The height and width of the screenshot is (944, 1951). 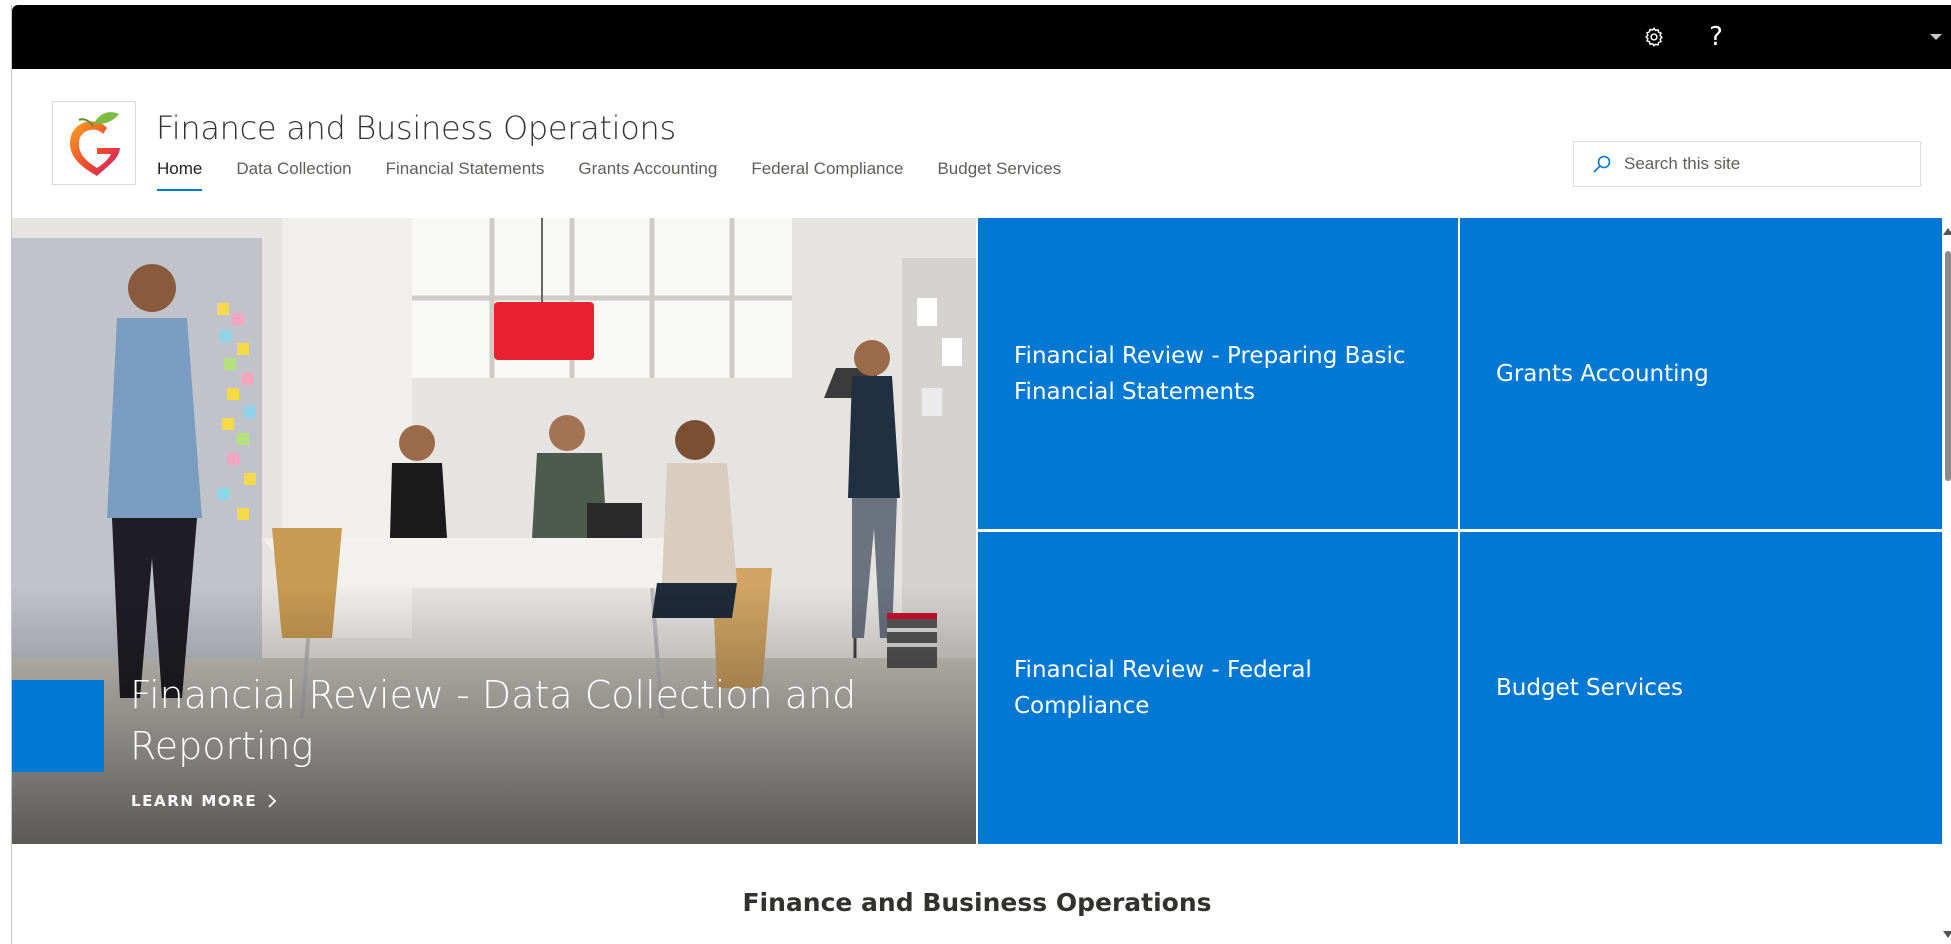 What do you see at coordinates (1946, 581) in the screenshot?
I see `page-scrollbar` at bounding box center [1946, 581].